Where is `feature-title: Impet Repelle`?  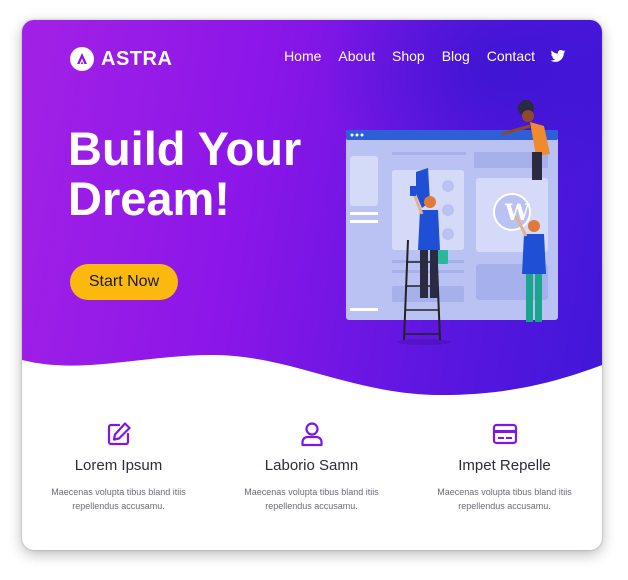
feature-title: Impet Repelle is located at coordinates (504, 465).